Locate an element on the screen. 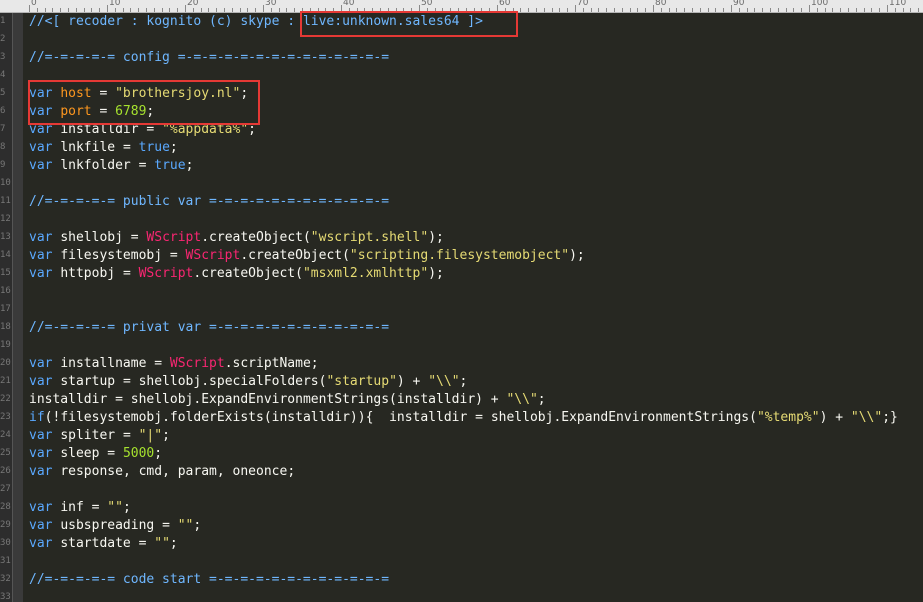 The width and height of the screenshot is (923, 602). line-number: 32 is located at coordinates (5, 579).